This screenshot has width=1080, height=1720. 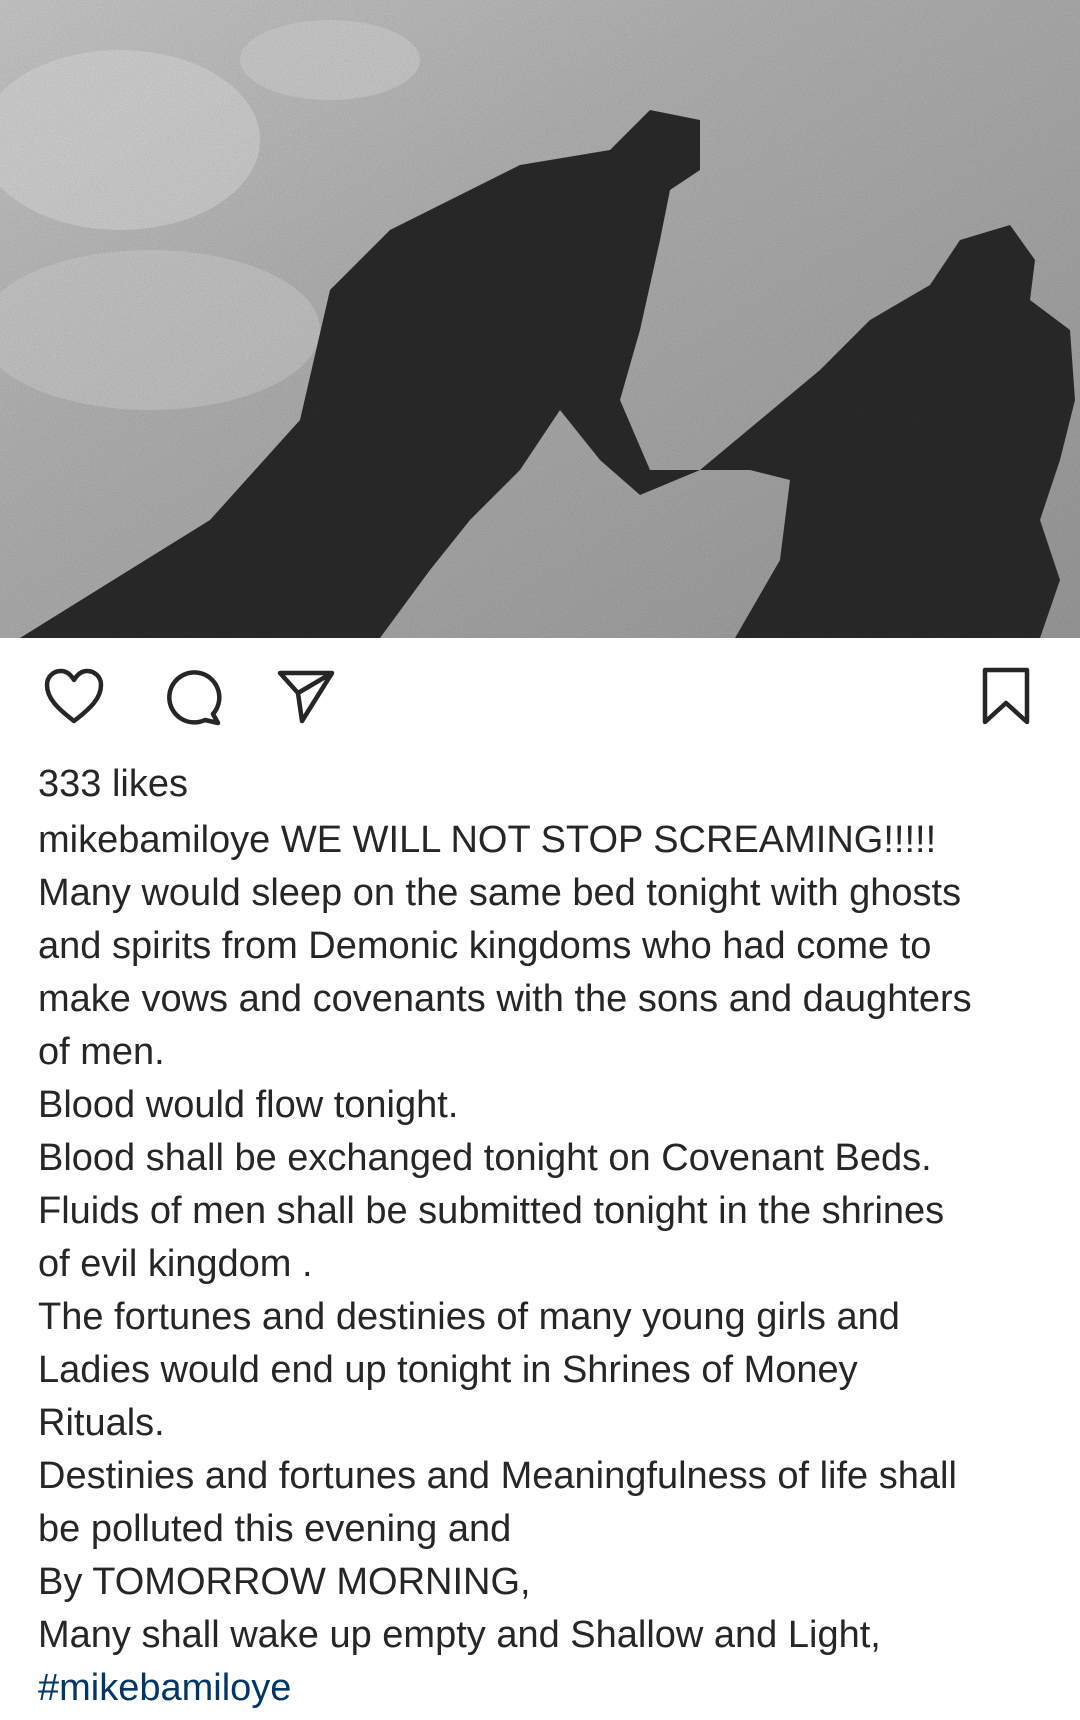 I want to click on comment-icon, so click(x=192, y=696).